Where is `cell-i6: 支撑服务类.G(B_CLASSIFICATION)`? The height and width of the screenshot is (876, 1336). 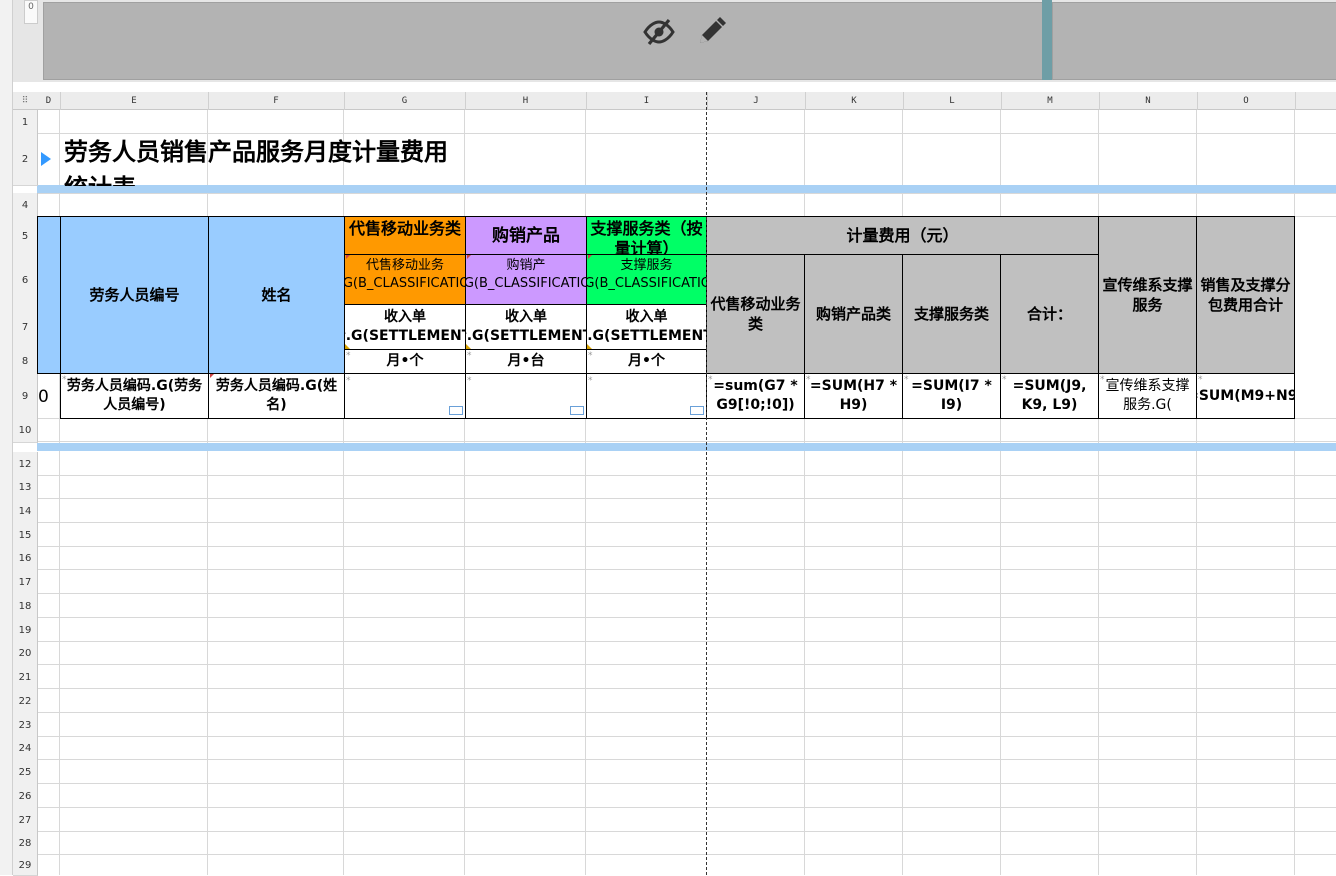
cell-i6: 支撑服务类.G(B_CLASSIFICATION) is located at coordinates (646, 279).